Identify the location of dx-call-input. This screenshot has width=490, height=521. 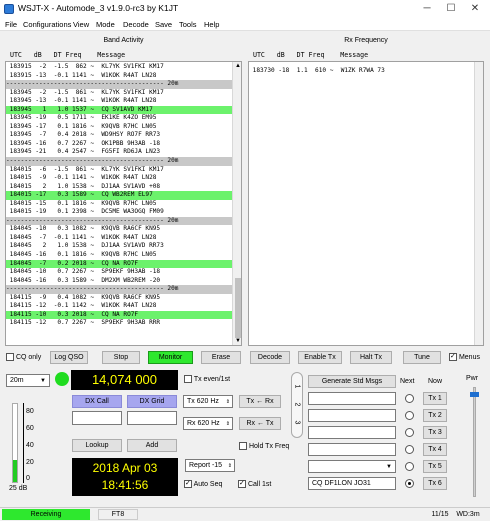
(97, 418).